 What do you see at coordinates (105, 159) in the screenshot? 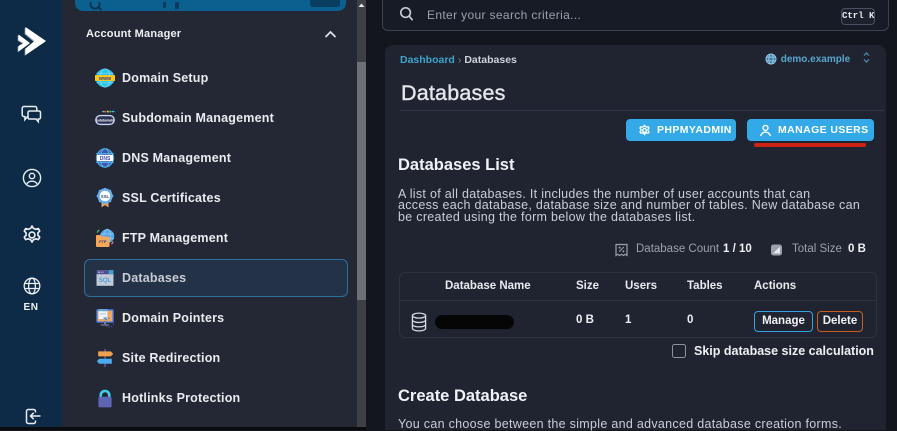
I see `svg-text: DNS` at bounding box center [105, 159].